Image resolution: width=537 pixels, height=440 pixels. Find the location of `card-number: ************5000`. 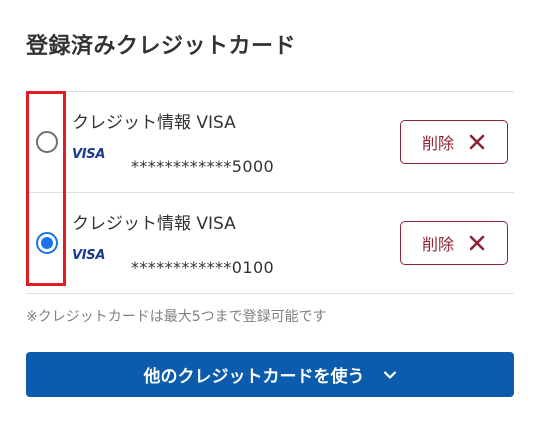

card-number: ************5000 is located at coordinates (203, 166).